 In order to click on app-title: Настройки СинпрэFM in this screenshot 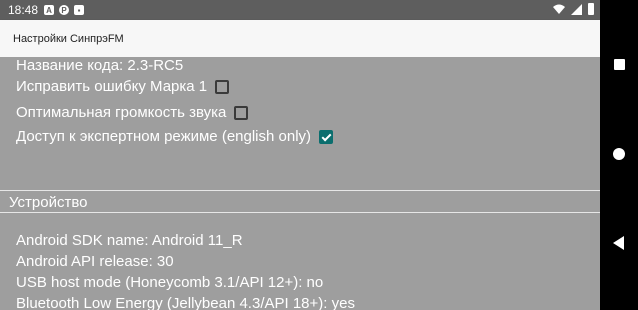, I will do `click(68, 38)`.